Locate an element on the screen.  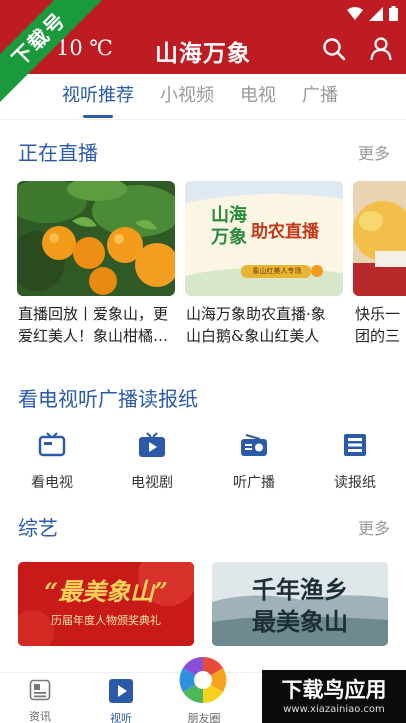
poster-brand-text: 山海 万象 is located at coordinates (229, 226).